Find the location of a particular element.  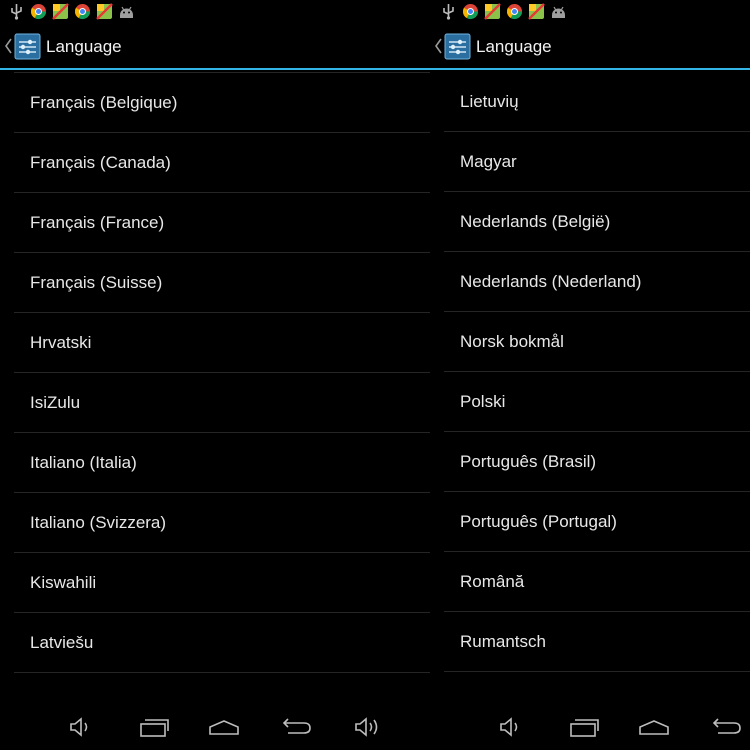

language-item: Nederlands (België) is located at coordinates (597, 222).